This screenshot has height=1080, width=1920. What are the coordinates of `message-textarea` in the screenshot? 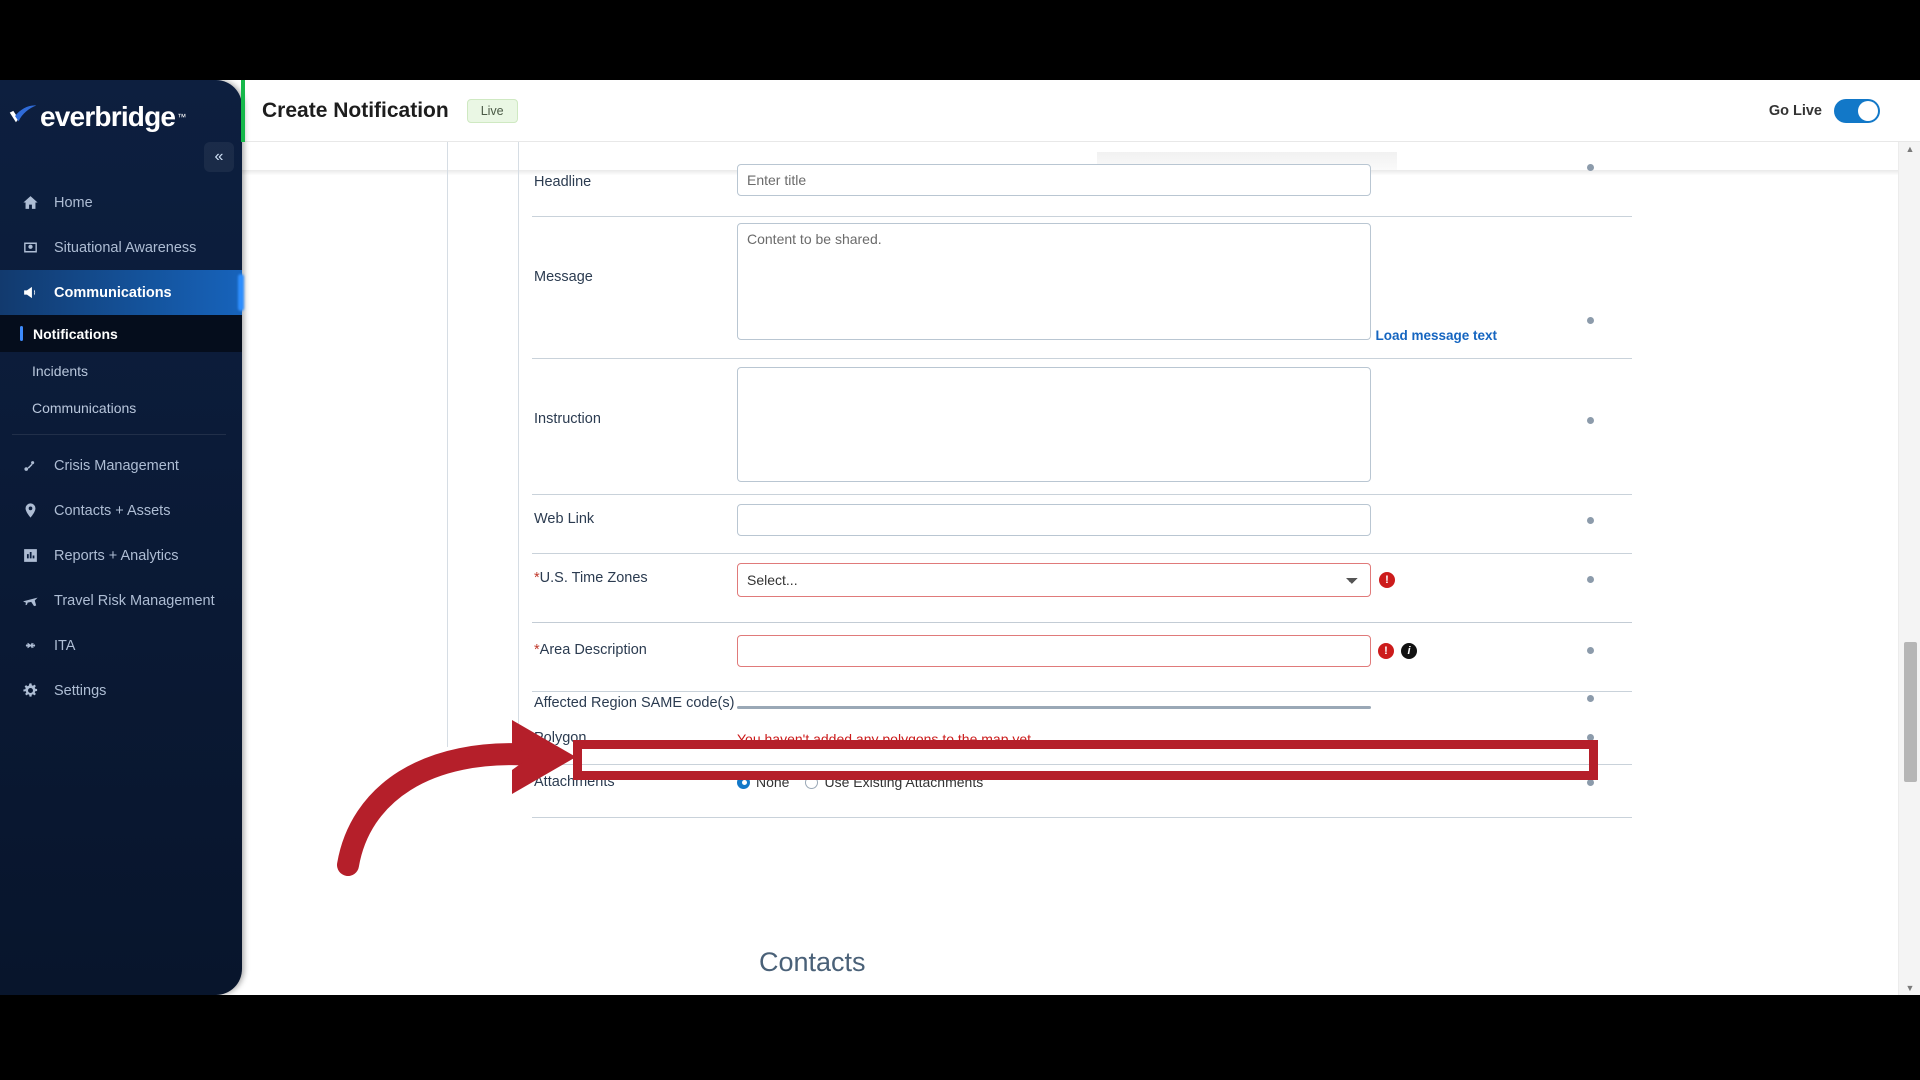 It's located at (1054, 281).